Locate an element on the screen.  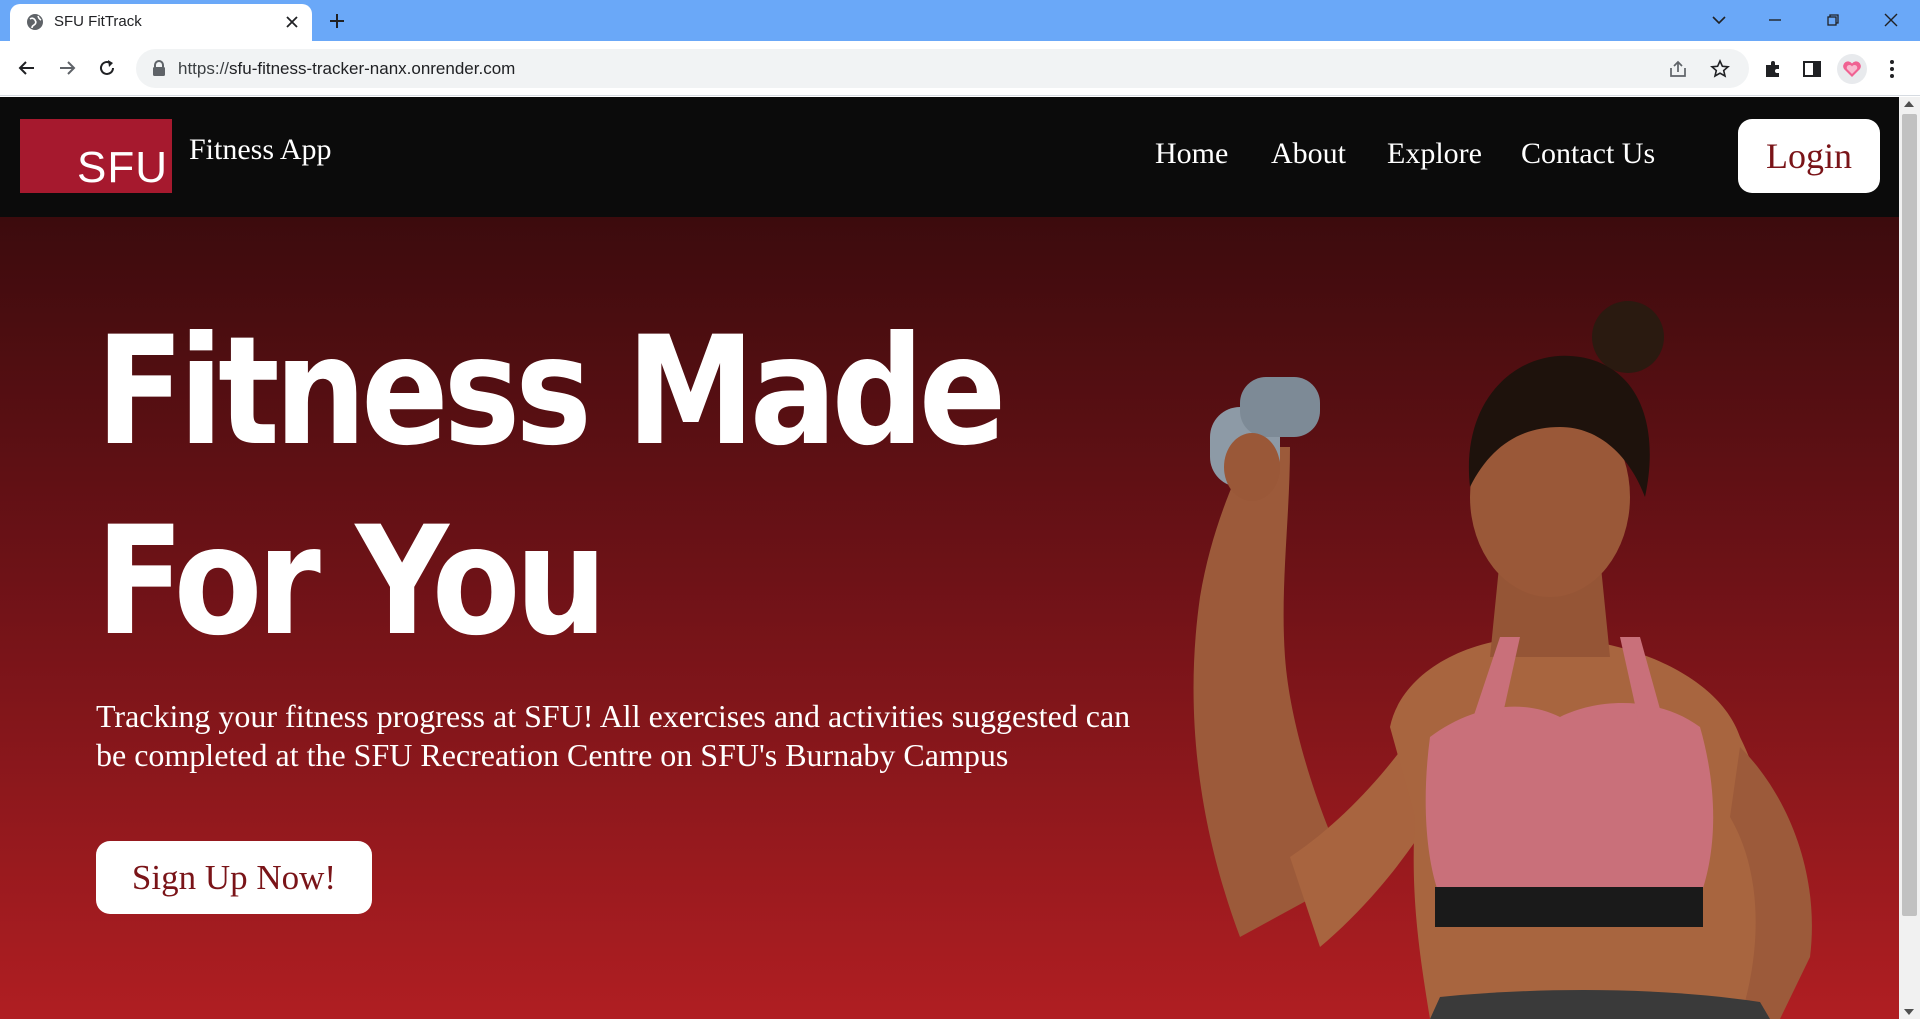
close-icon is located at coordinates (292, 22).